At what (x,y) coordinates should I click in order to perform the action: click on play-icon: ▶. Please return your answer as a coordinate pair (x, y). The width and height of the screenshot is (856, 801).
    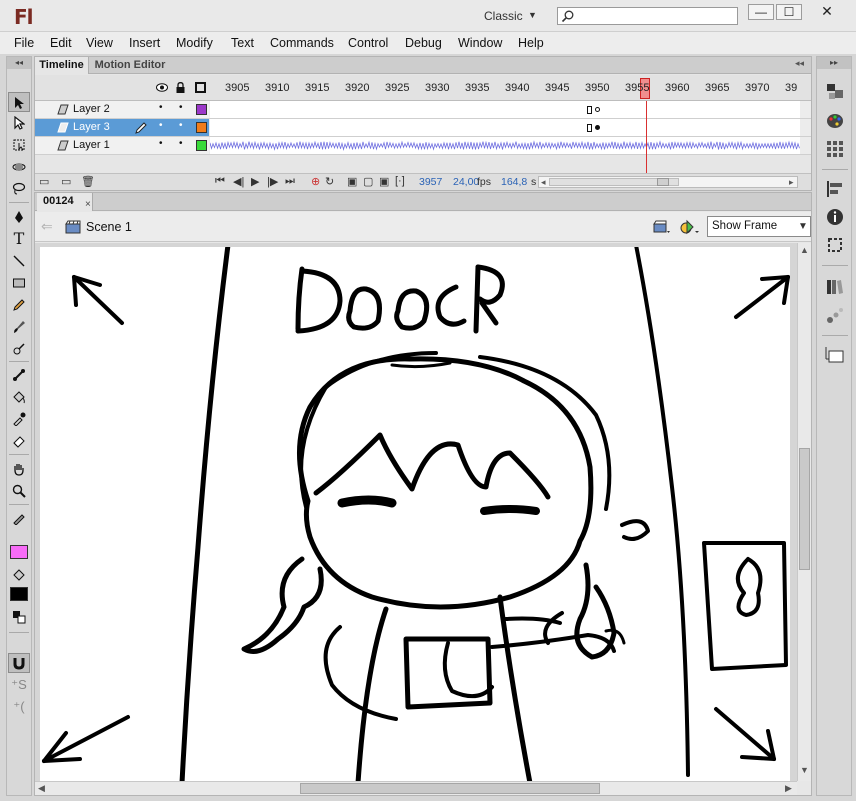
    Looking at the image, I should click on (255, 181).